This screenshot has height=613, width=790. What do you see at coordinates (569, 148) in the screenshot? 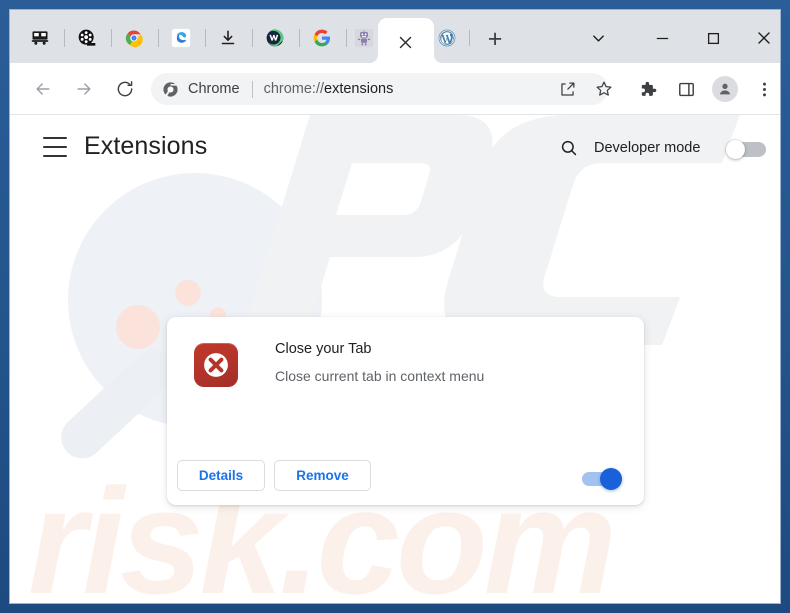
I see `search-icon` at bounding box center [569, 148].